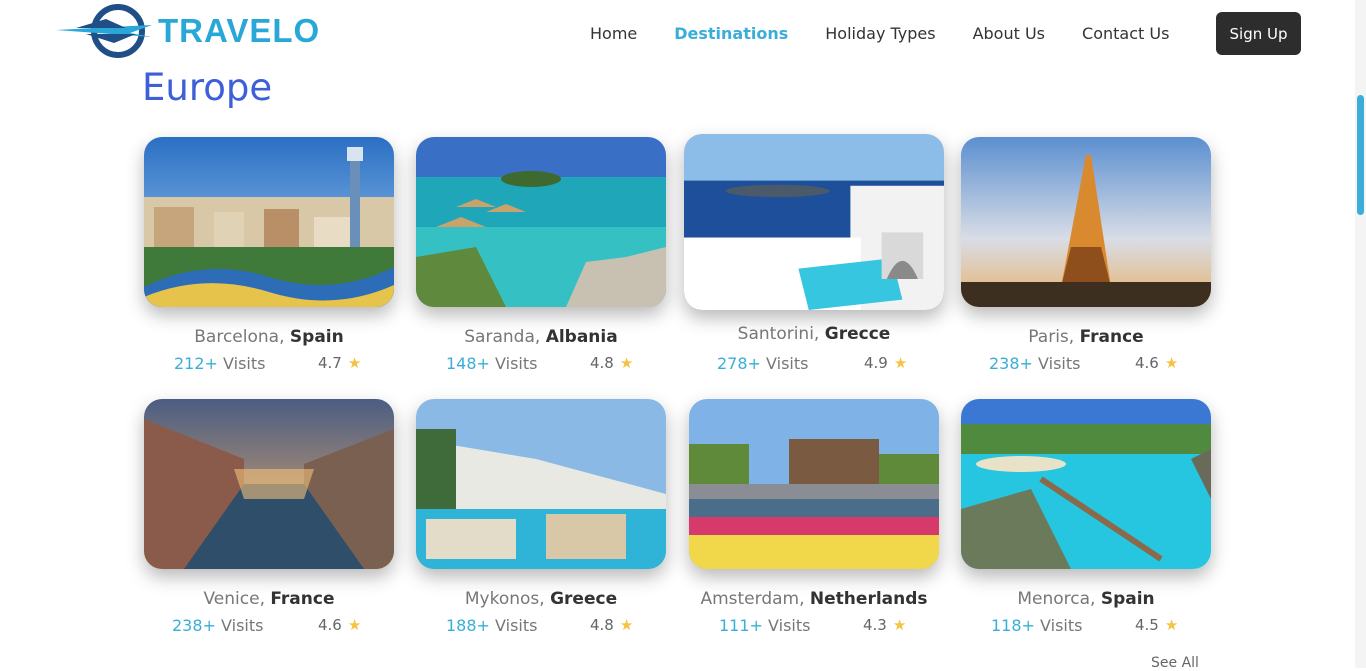 The width and height of the screenshot is (1366, 671). Describe the element at coordinates (541, 337) in the screenshot. I see `destination-name: Saranda, Albania` at that location.